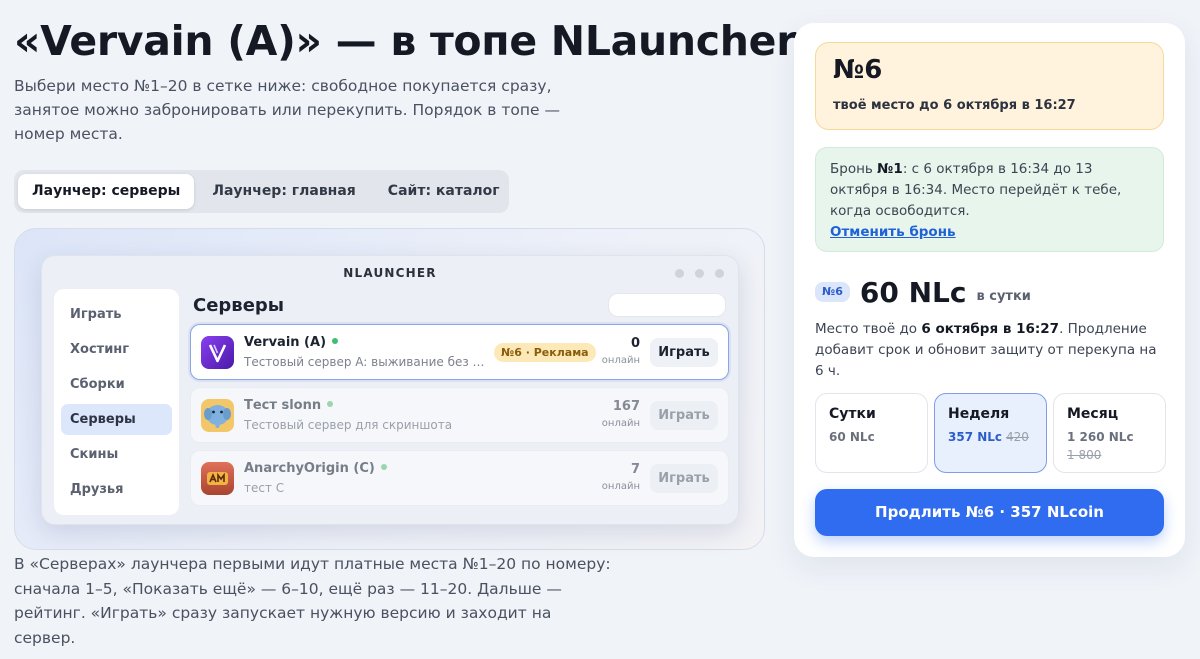 The height and width of the screenshot is (659, 1200). Describe the element at coordinates (283, 191) in the screenshot. I see `tab-launcher-home: Лаунчер: главная` at that location.